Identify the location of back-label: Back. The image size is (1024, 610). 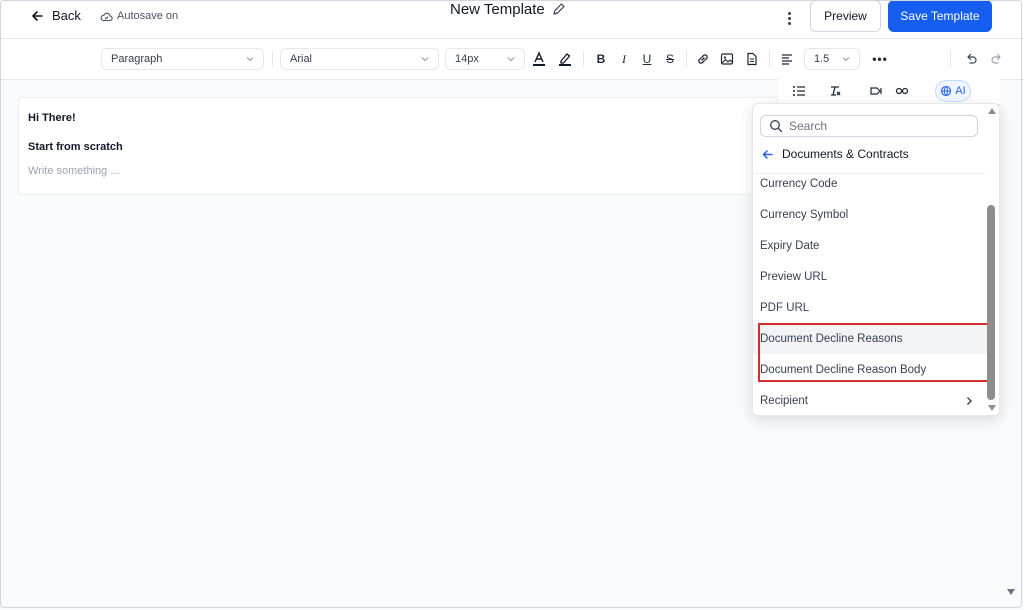
(66, 15).